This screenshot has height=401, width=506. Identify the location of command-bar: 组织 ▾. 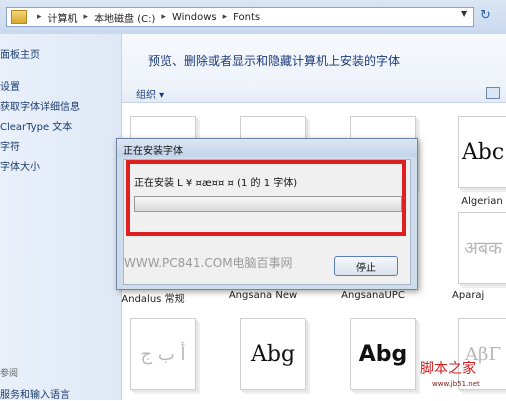
(314, 93).